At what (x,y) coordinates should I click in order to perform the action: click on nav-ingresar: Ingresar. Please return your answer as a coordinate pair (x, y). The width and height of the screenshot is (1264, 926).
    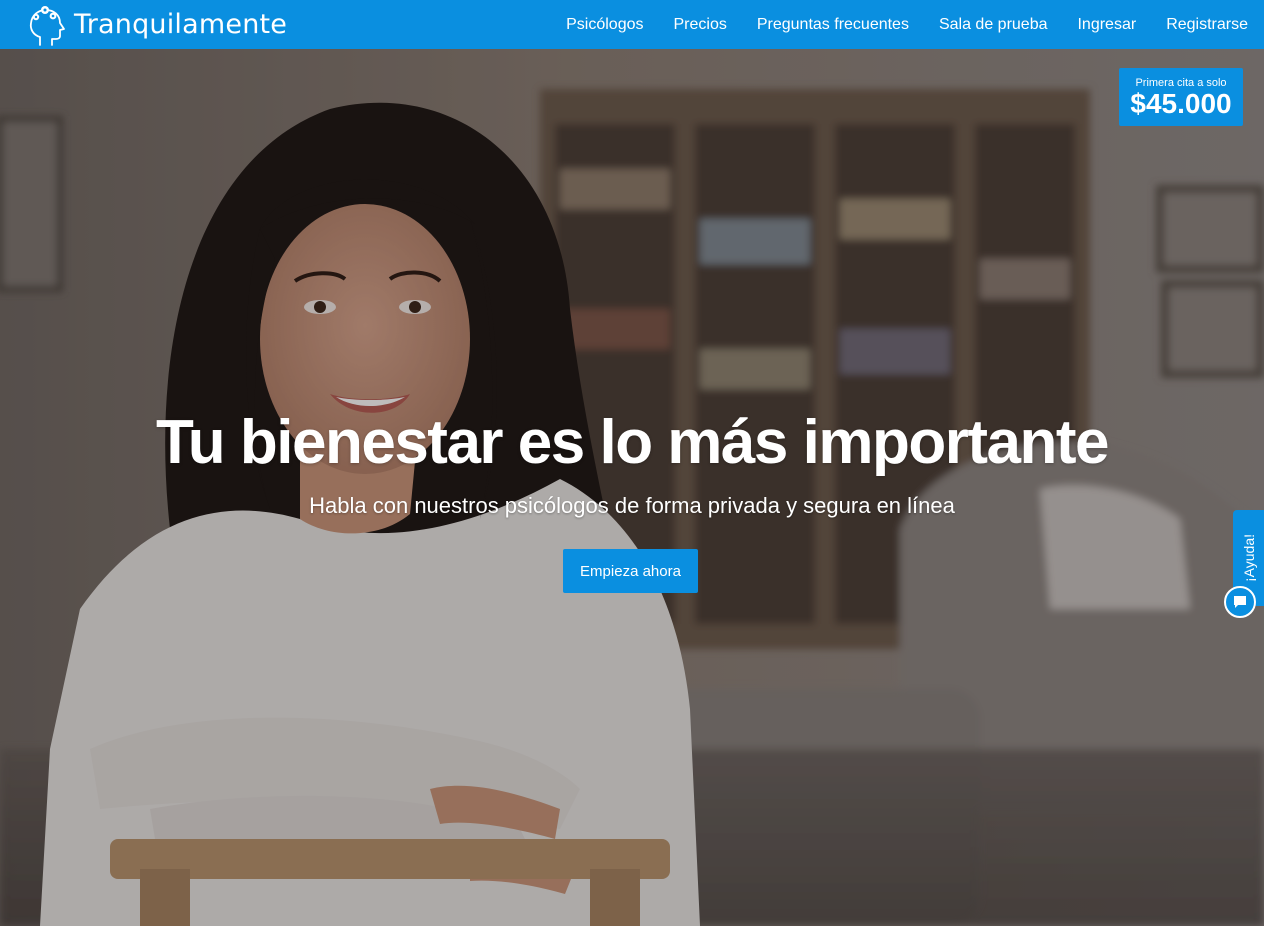
    Looking at the image, I should click on (1106, 25).